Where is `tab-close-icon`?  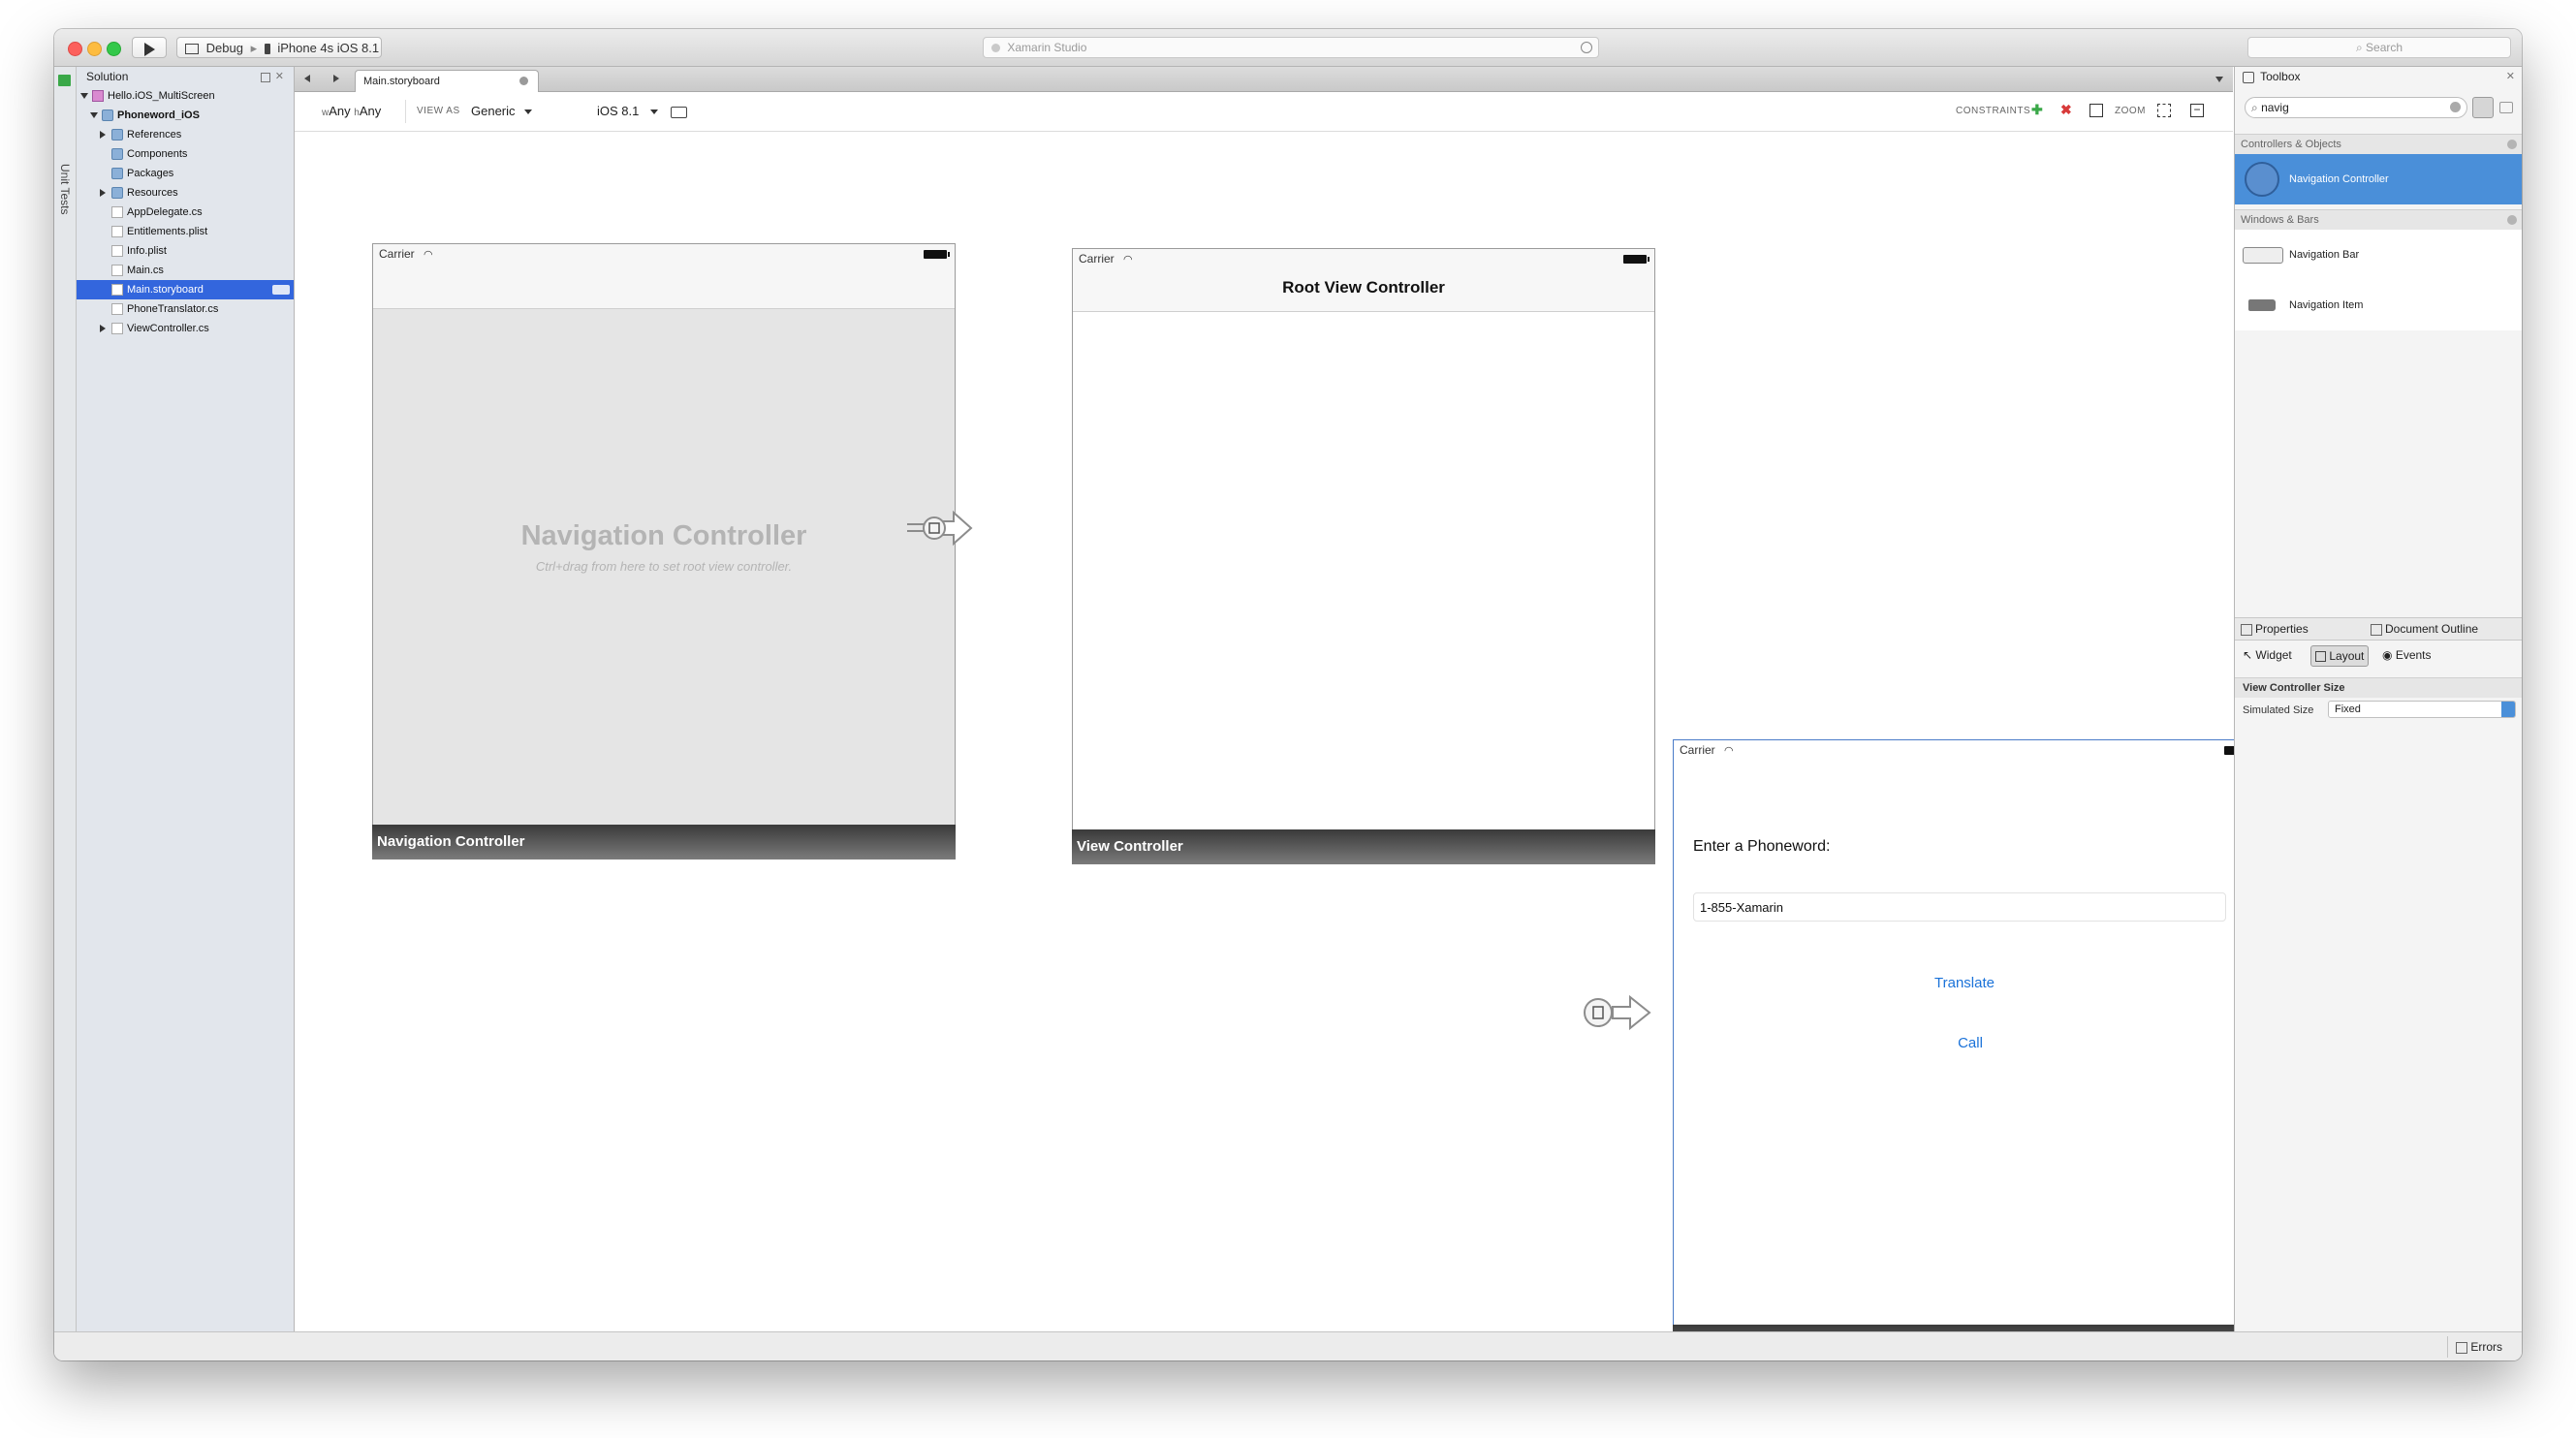 tab-close-icon is located at coordinates (523, 81).